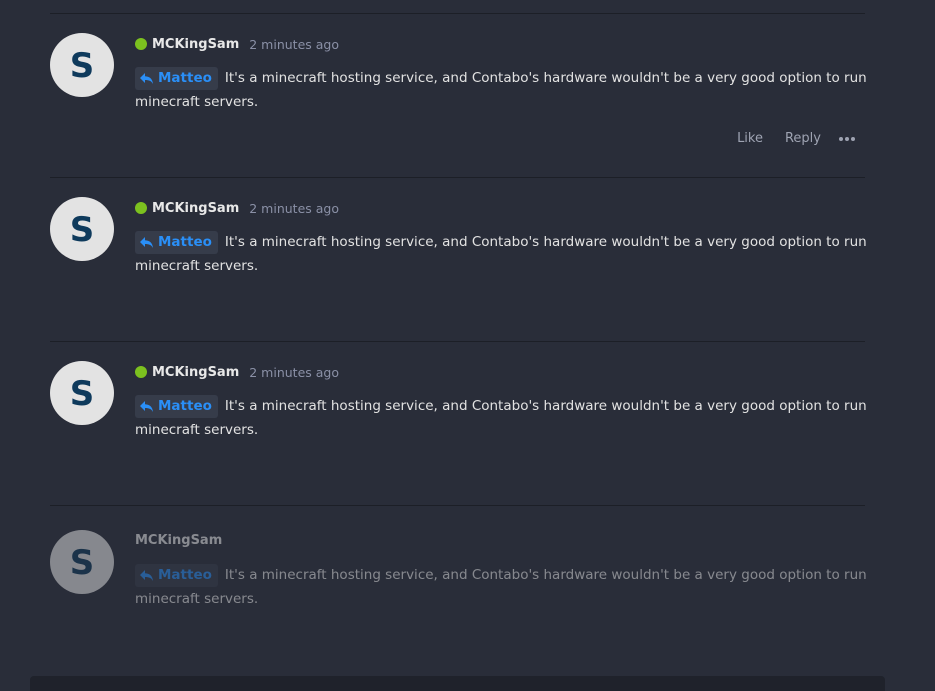 The image size is (935, 691). I want to click on reply-button: Reply, so click(803, 138).